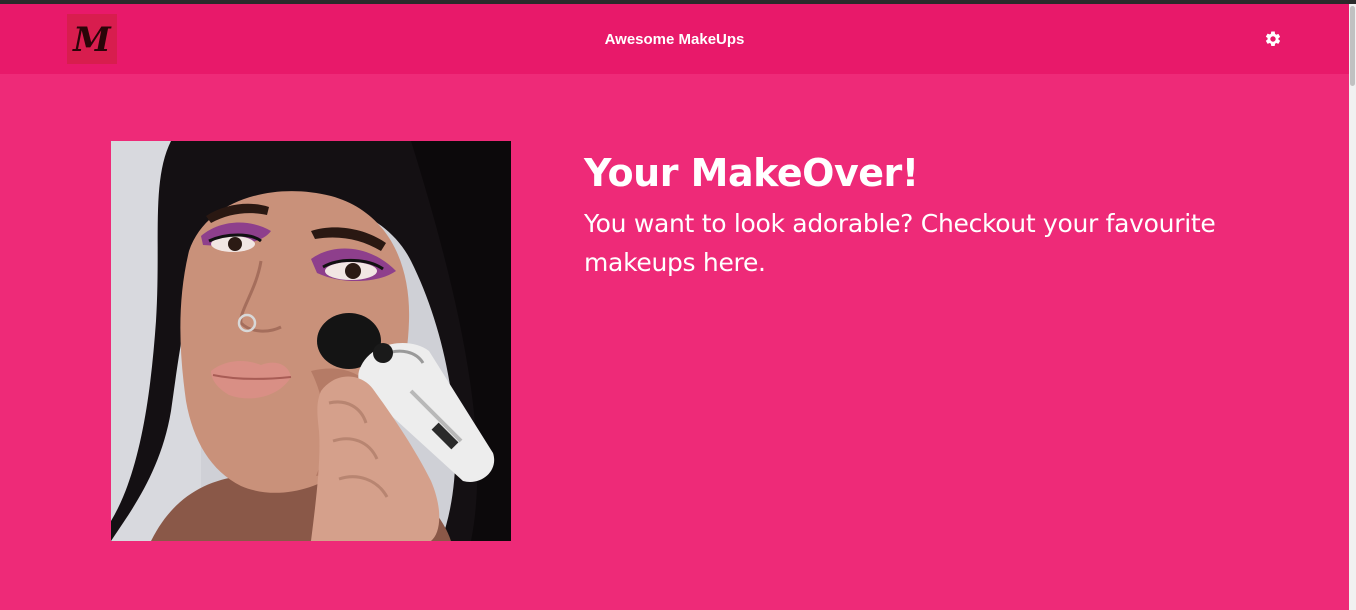 Image resolution: width=1356 pixels, height=610 pixels. What do you see at coordinates (1352, 46) in the screenshot?
I see `scrollbar-thumb` at bounding box center [1352, 46].